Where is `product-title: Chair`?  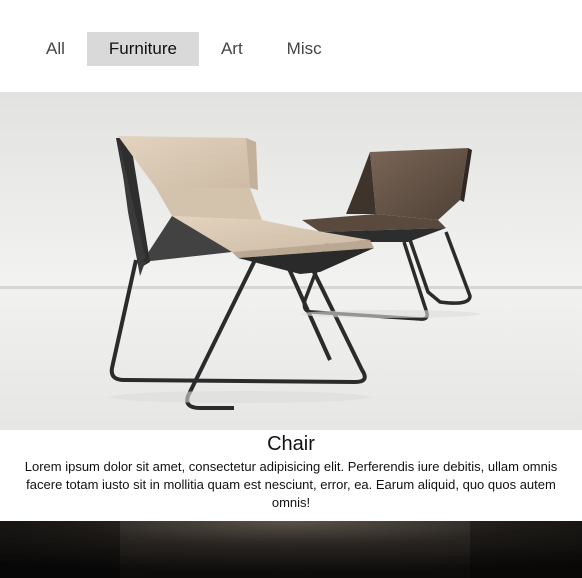 product-title: Chair is located at coordinates (291, 444).